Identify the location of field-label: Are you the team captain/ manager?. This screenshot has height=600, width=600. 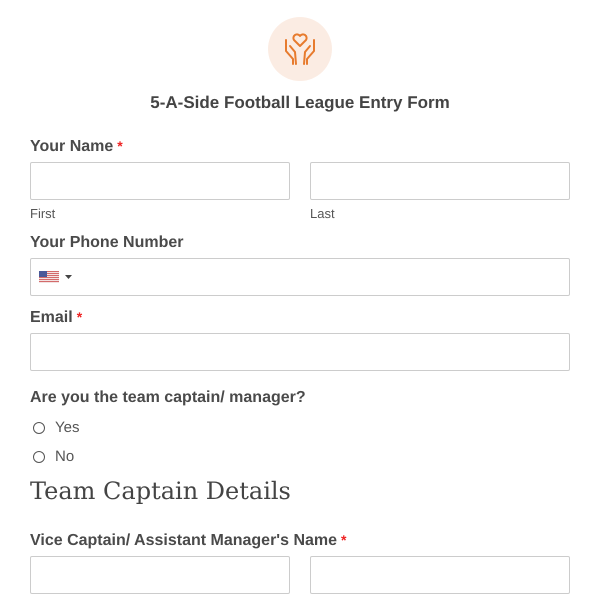
(168, 398).